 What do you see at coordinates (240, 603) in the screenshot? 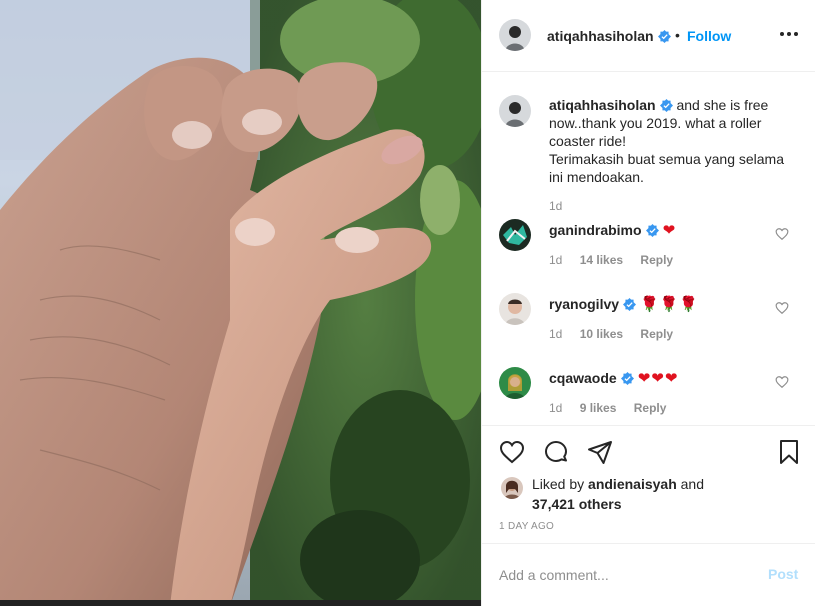
I see `photo-bottom-strip` at bounding box center [240, 603].